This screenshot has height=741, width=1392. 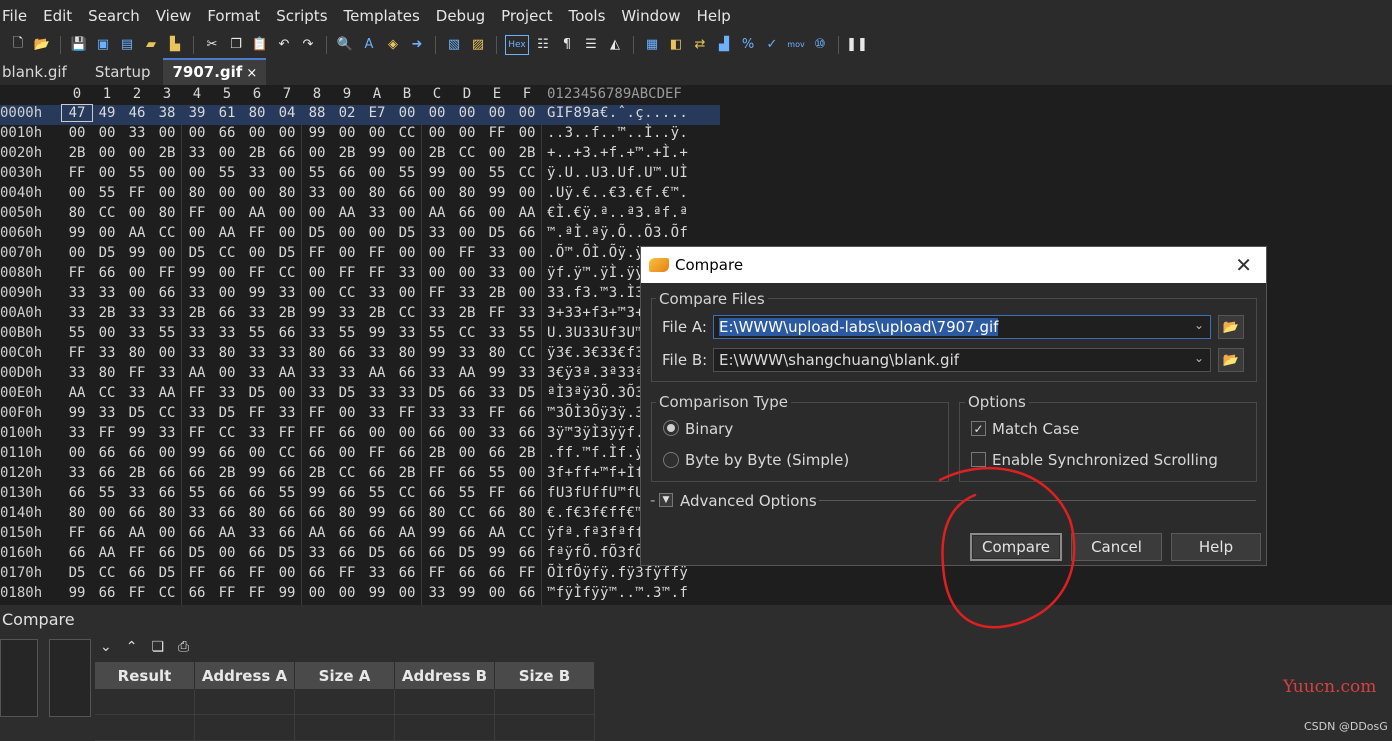 What do you see at coordinates (417, 45) in the screenshot?
I see `goto-icon: ➜` at bounding box center [417, 45].